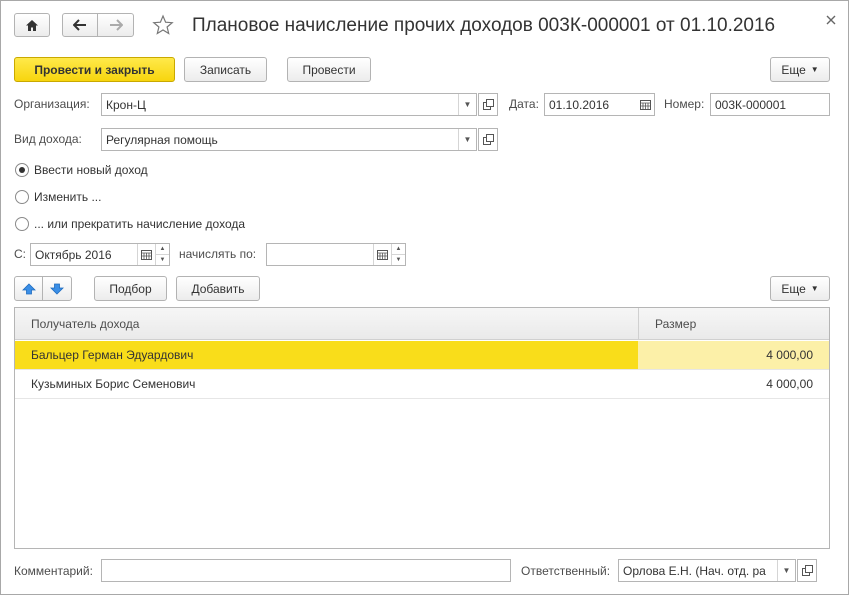 The height and width of the screenshot is (595, 849). Describe the element at coordinates (20, 254) in the screenshot. I see `from-label: С:` at that location.